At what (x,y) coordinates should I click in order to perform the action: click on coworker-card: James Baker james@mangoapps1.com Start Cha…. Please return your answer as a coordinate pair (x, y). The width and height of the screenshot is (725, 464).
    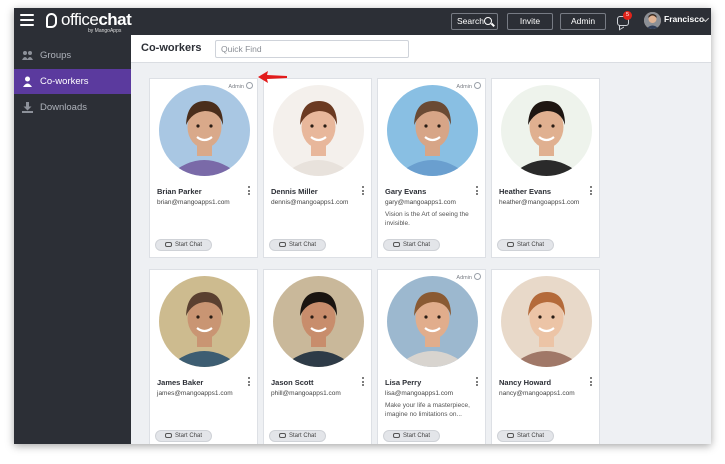
    Looking at the image, I should click on (203, 356).